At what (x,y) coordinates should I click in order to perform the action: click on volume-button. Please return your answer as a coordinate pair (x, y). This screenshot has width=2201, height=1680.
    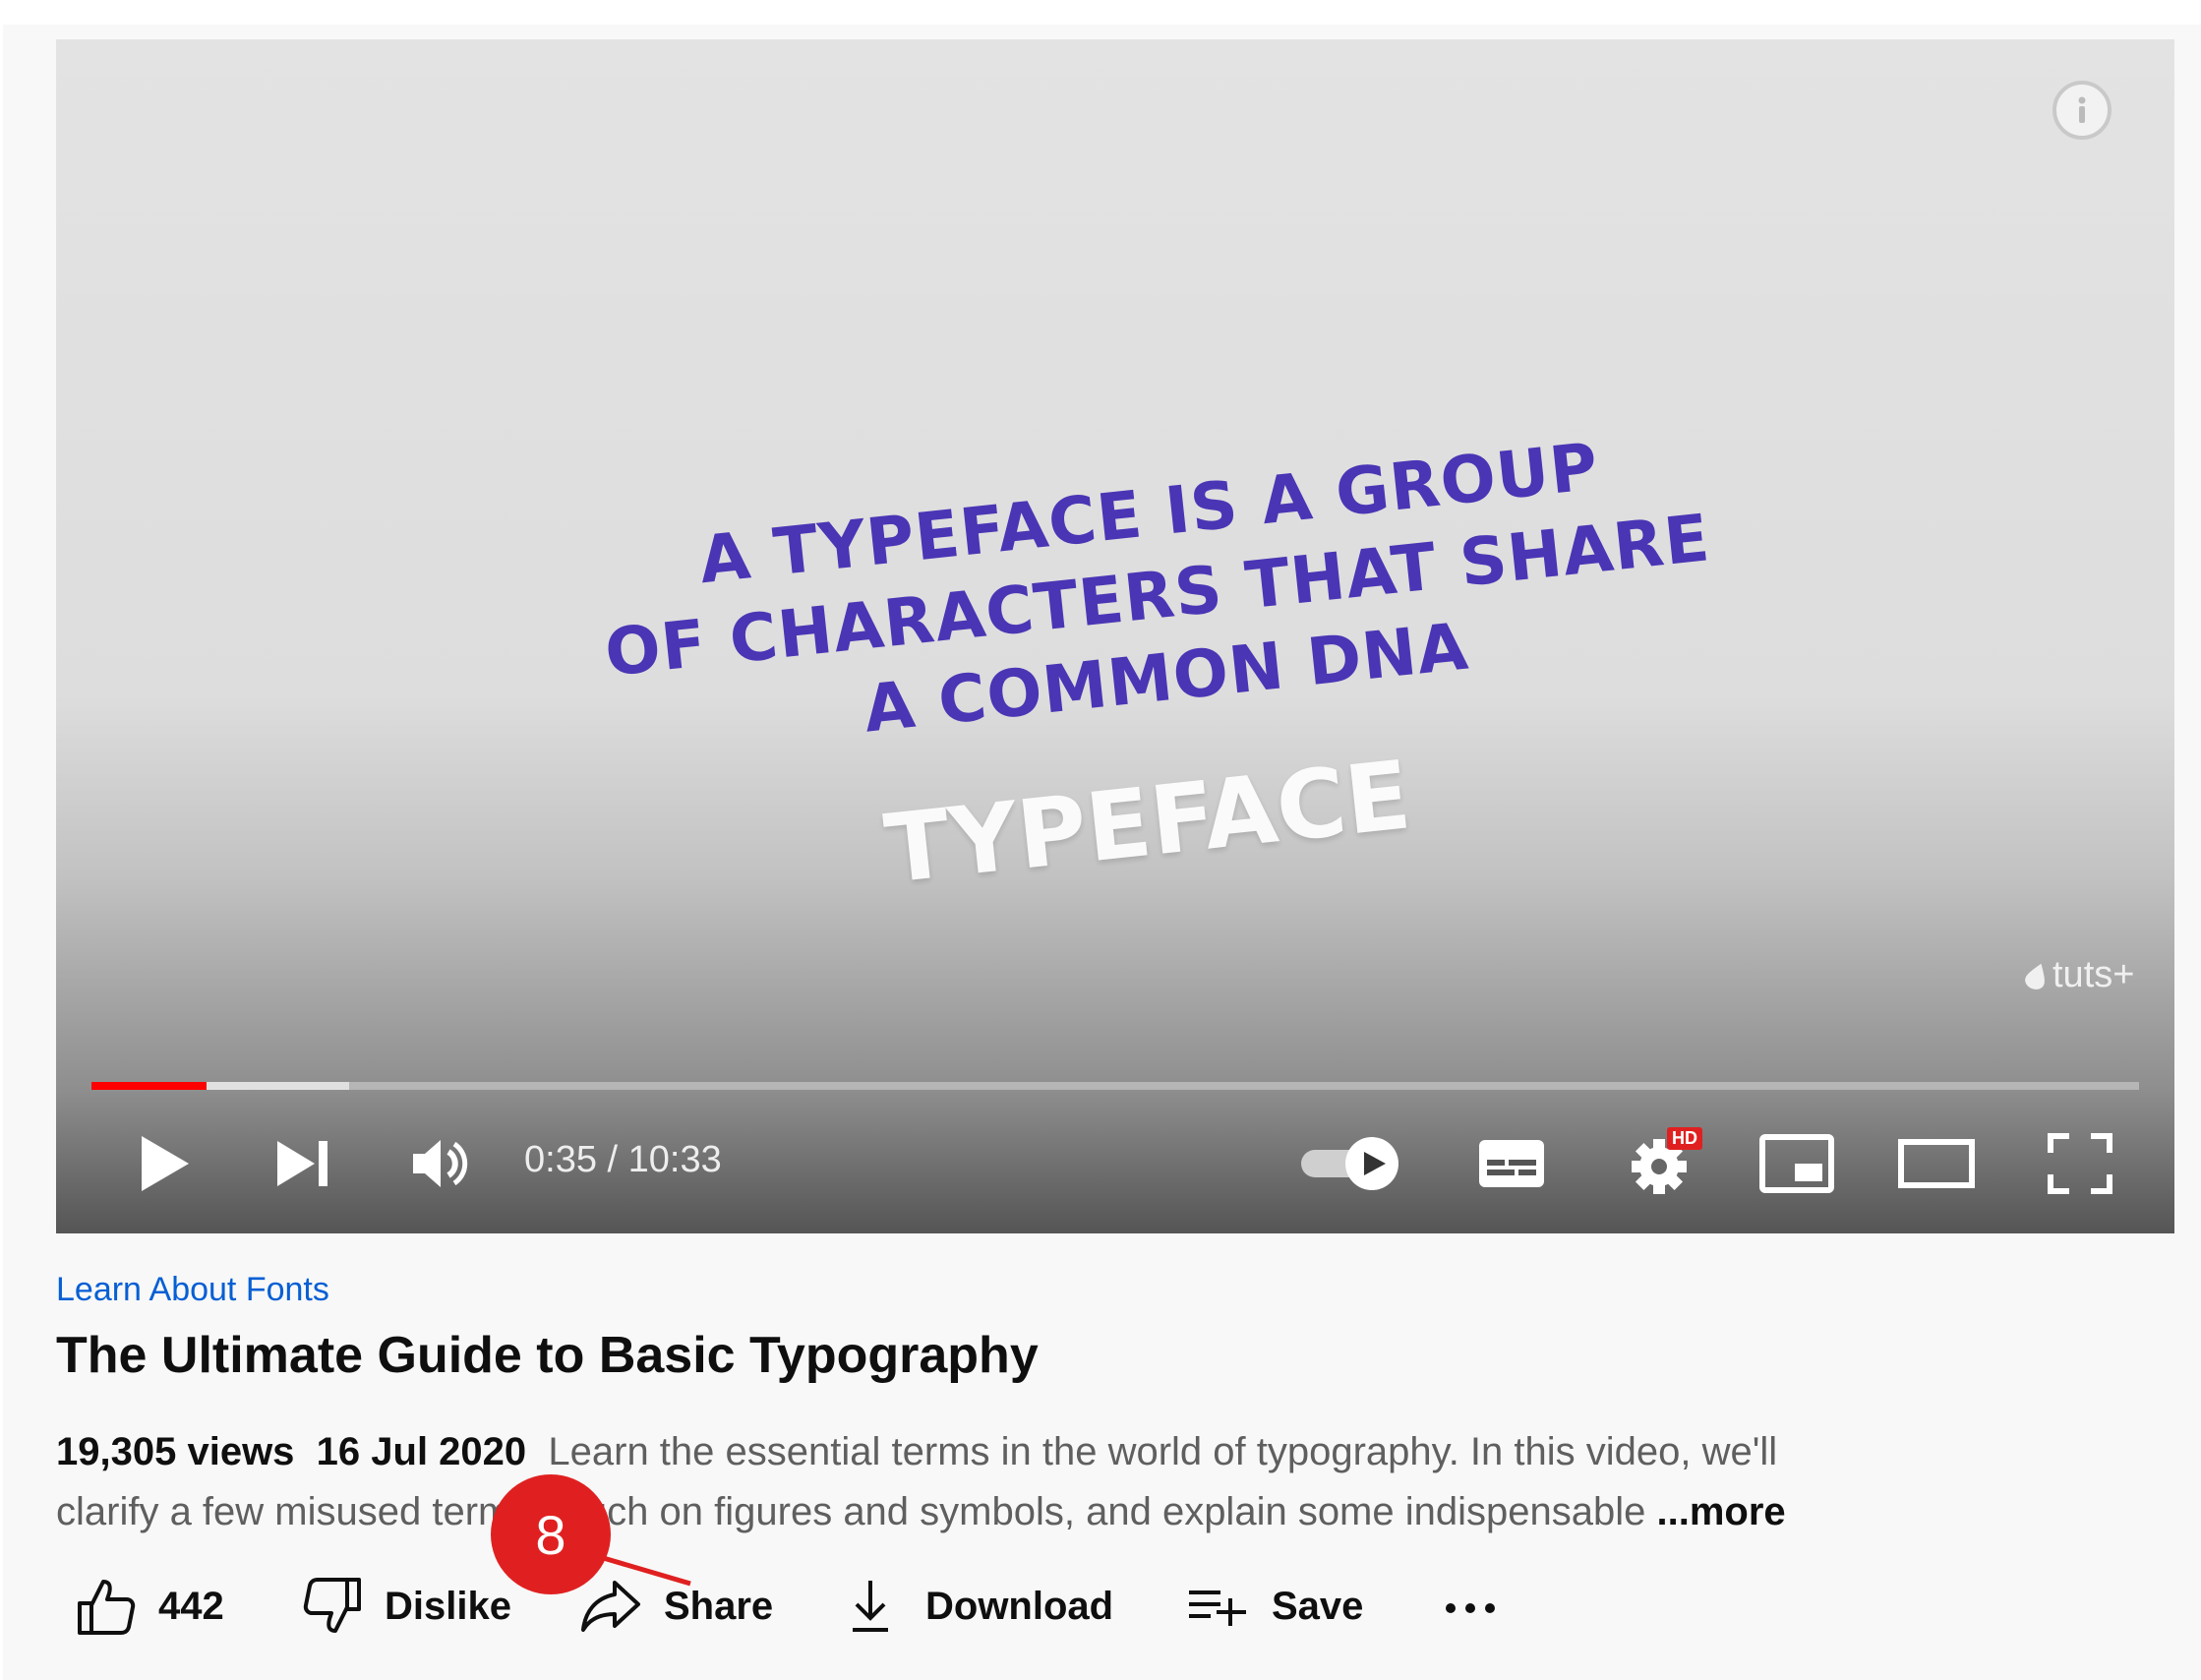
    Looking at the image, I should click on (441, 1163).